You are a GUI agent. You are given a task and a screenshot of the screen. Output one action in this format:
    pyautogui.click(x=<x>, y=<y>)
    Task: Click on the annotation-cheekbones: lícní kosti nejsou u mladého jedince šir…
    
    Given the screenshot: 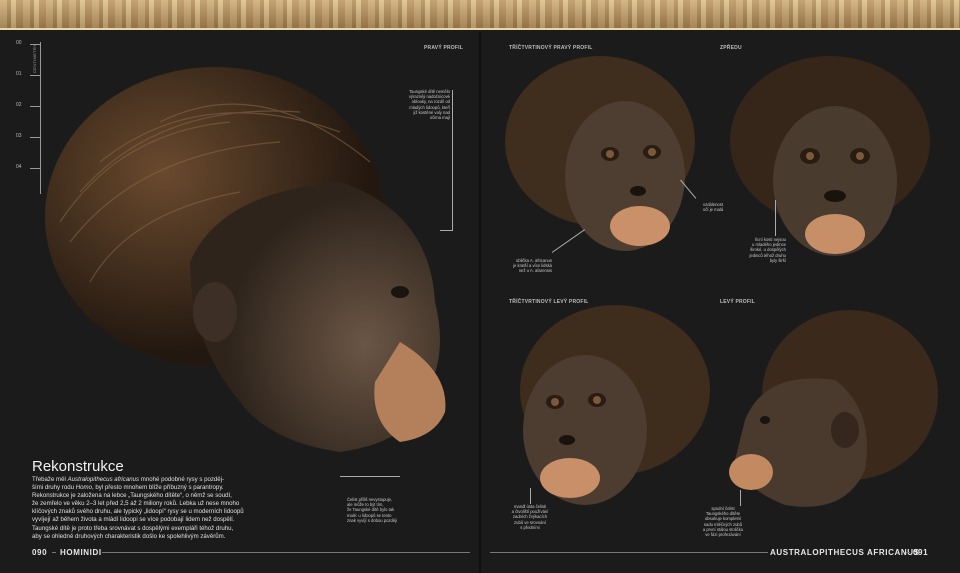 What is the action you would take?
    pyautogui.click(x=758, y=250)
    